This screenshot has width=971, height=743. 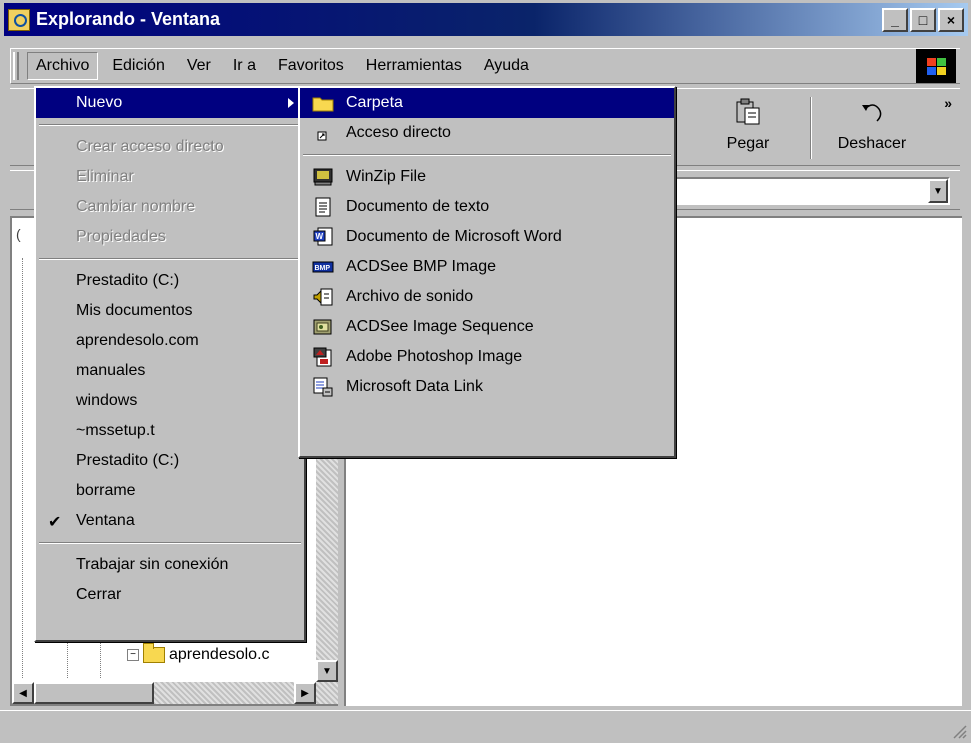 I want to click on status-bar, so click(x=485, y=726).